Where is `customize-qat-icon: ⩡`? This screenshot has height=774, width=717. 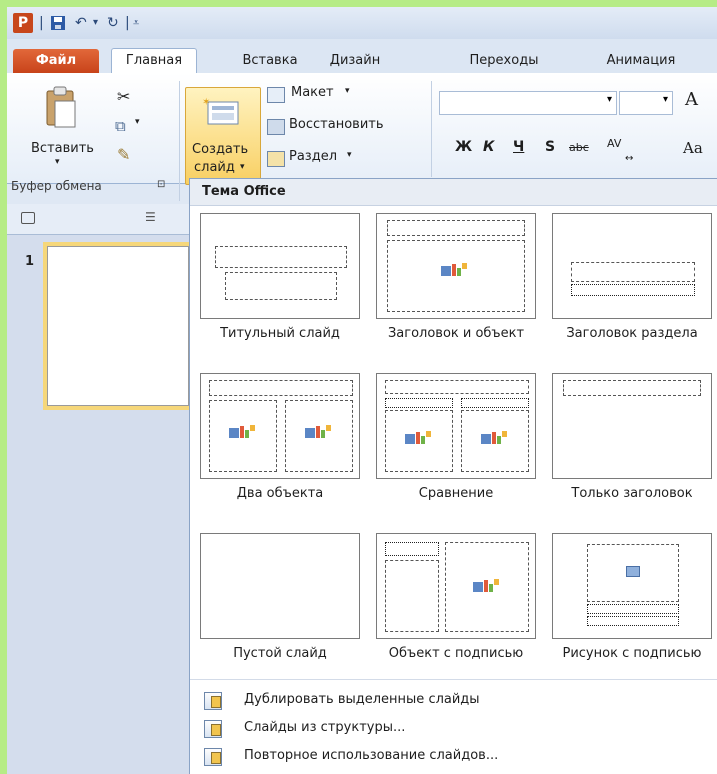 customize-qat-icon: ⩡ is located at coordinates (136, 23).